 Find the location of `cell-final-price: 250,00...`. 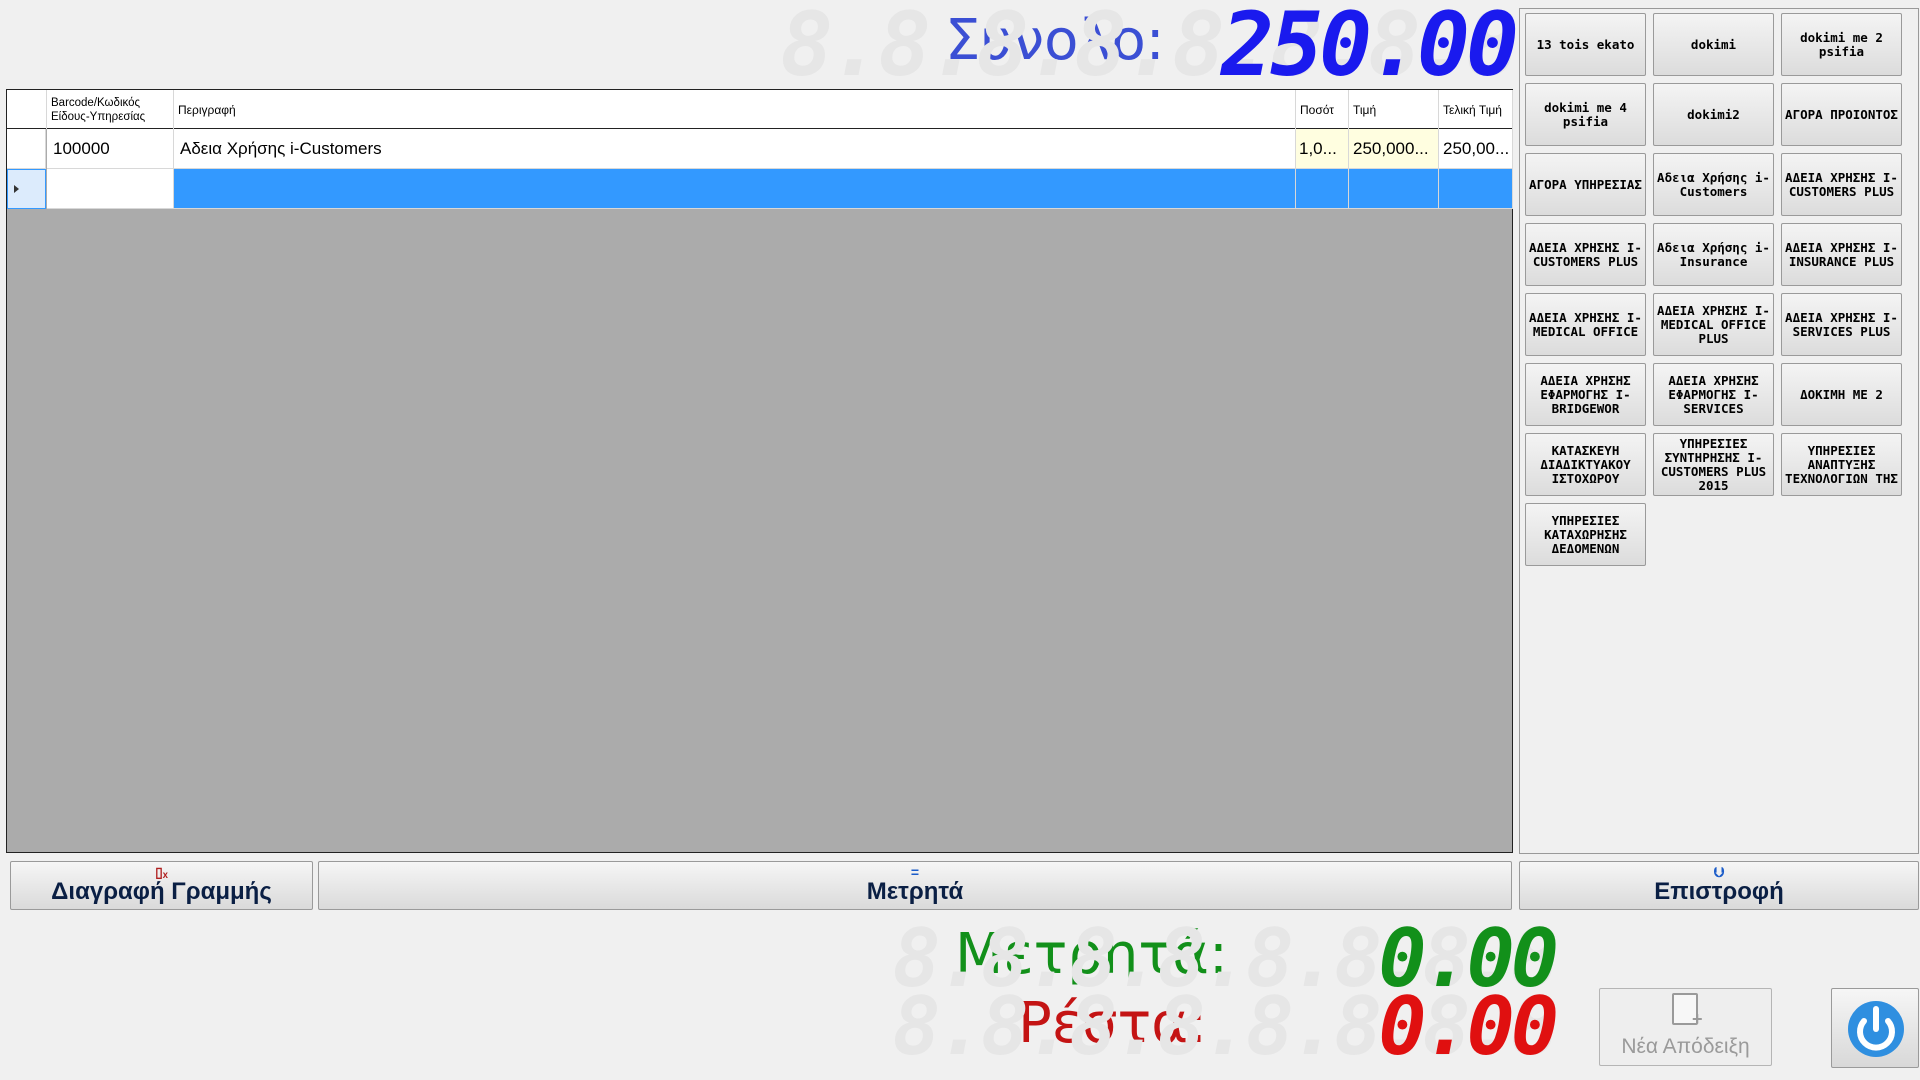

cell-final-price: 250,00... is located at coordinates (1476, 149).